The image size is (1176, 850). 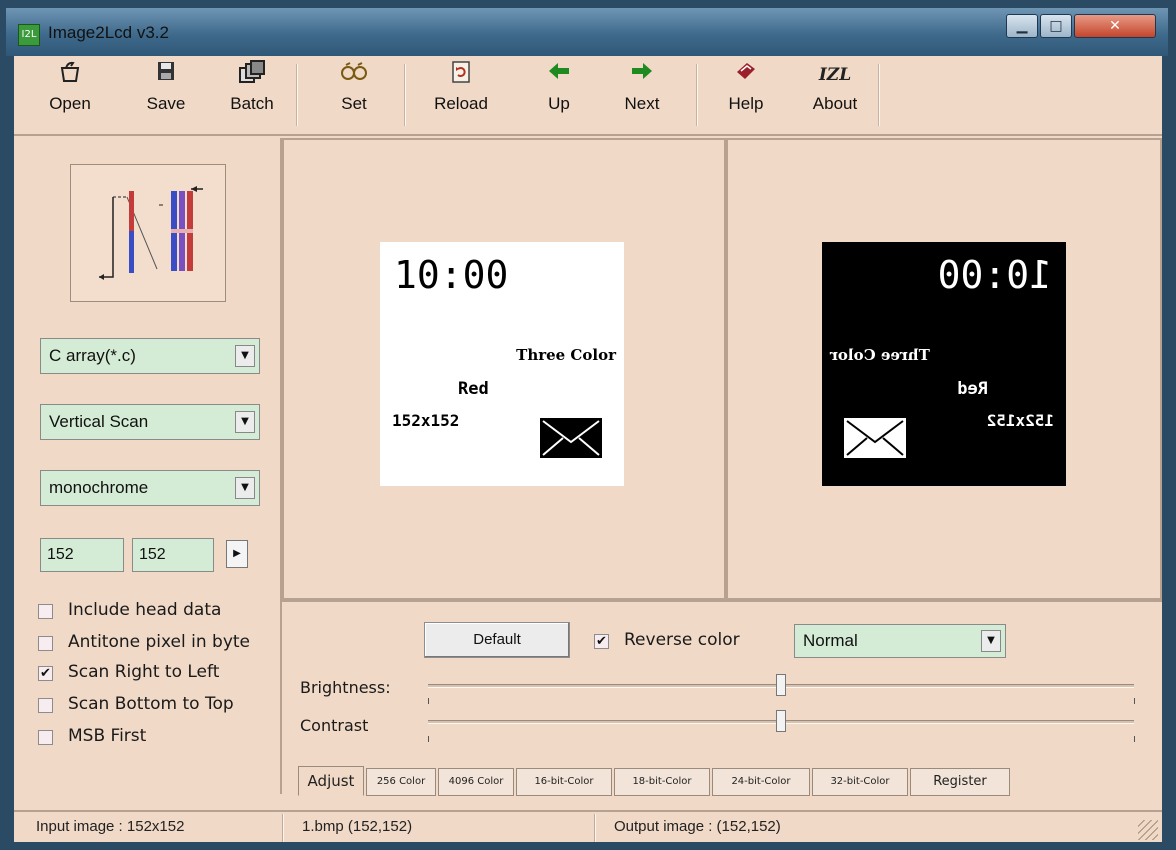 What do you see at coordinates (334, 725) in the screenshot?
I see `contrast-label: Contrast` at bounding box center [334, 725].